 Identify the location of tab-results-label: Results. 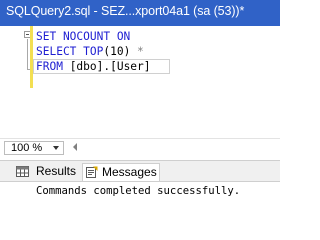
(56, 171).